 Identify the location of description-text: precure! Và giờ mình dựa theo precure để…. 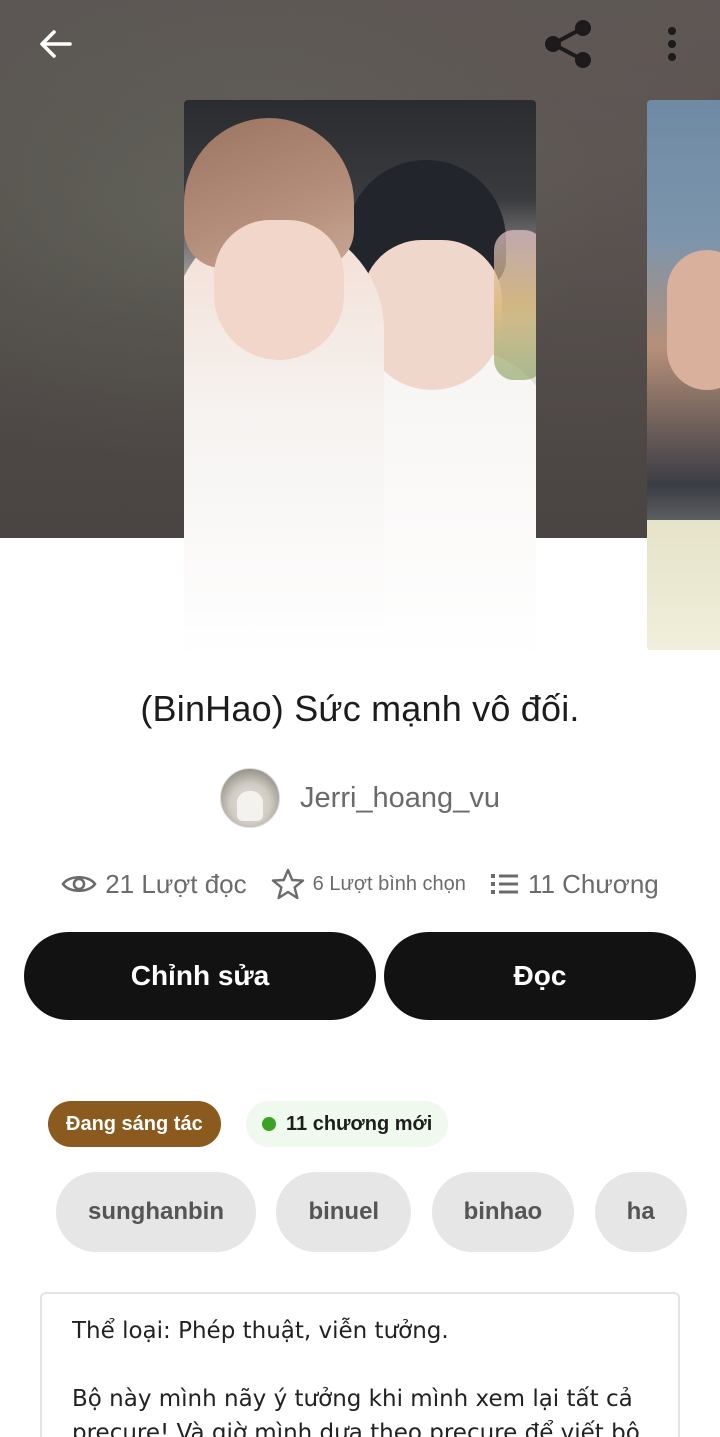
(356, 1428).